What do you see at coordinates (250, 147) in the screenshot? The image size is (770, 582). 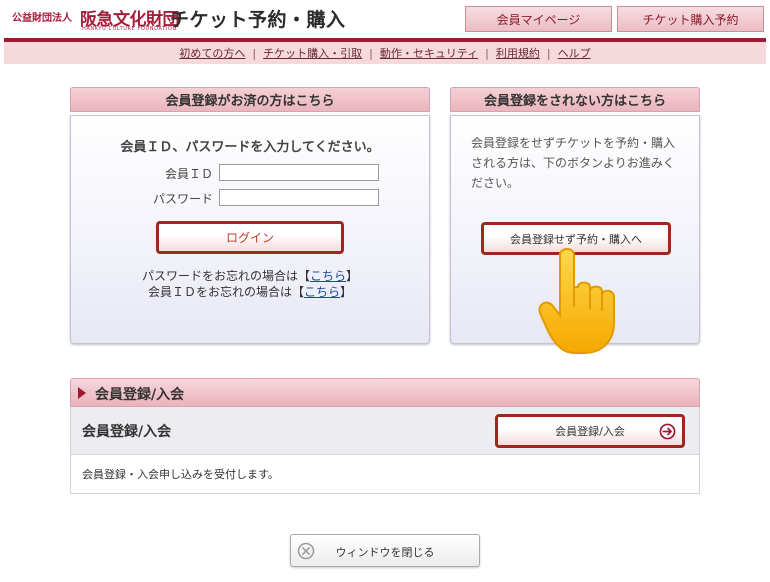 I see `login-instruction: 会員ＩＤ、パスワードを入力してください。` at bounding box center [250, 147].